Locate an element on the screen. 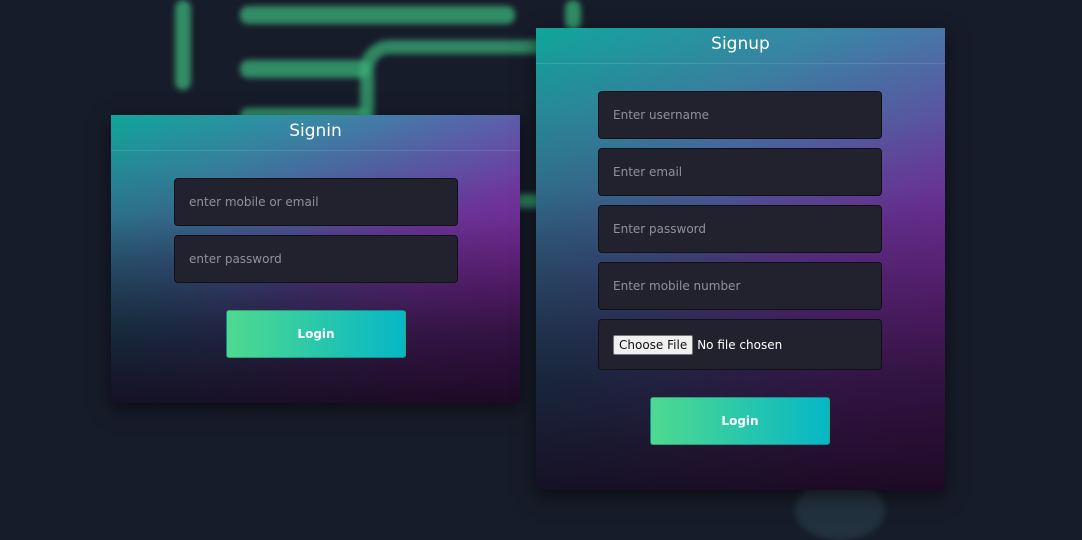 The width and height of the screenshot is (1082, 540). signin-password-placeholder: enter password is located at coordinates (235, 259).